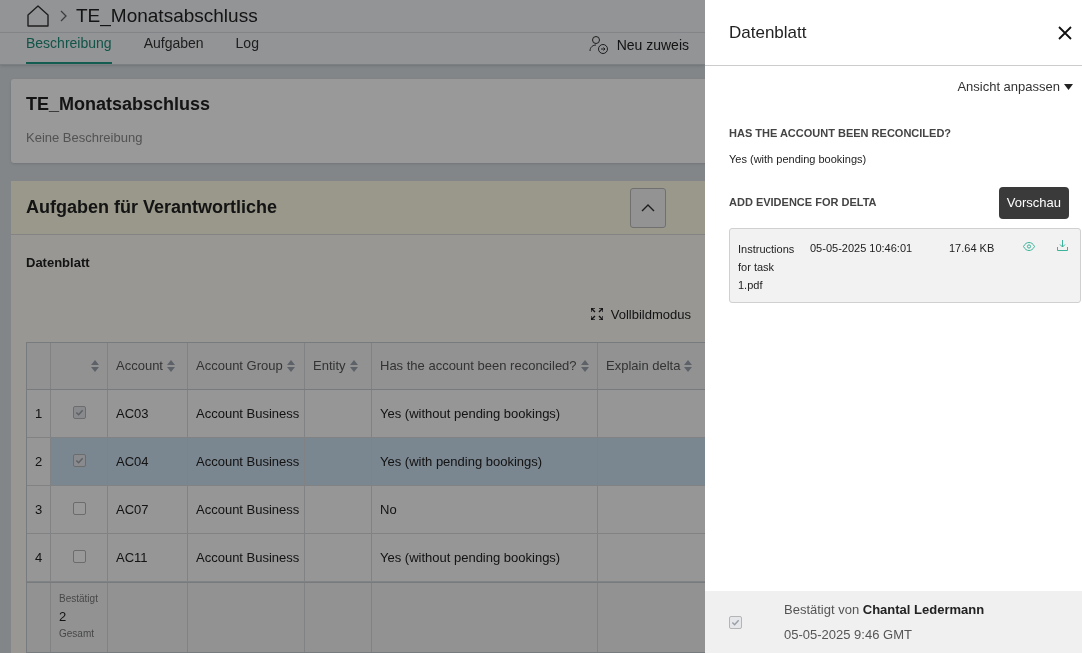 The image size is (1082, 653). I want to click on field-label: ADD EVIDENCE FOR DELTA, so click(803, 202).